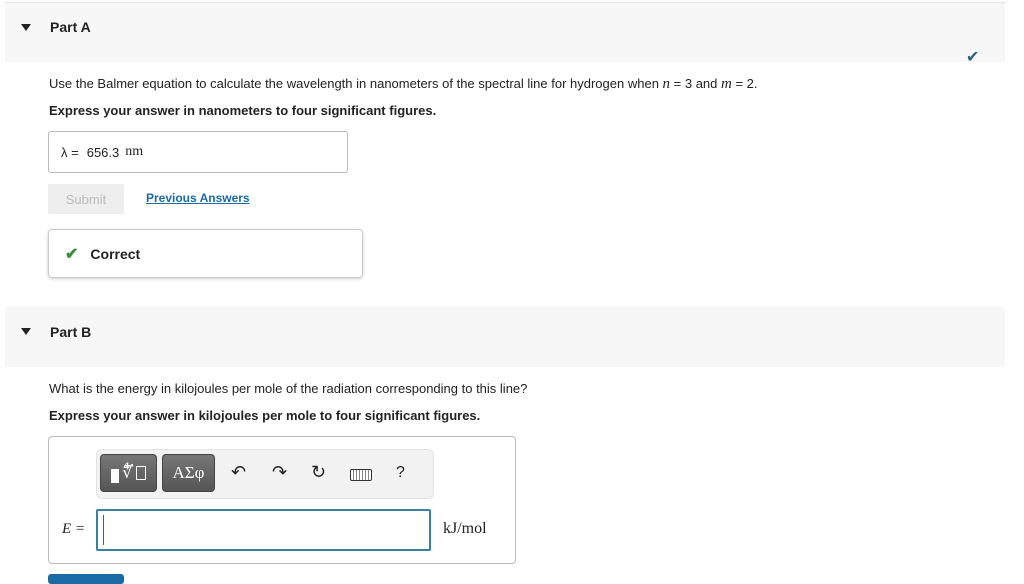 The image size is (1024, 584). I want to click on submit-button: Submit, so click(86, 199).